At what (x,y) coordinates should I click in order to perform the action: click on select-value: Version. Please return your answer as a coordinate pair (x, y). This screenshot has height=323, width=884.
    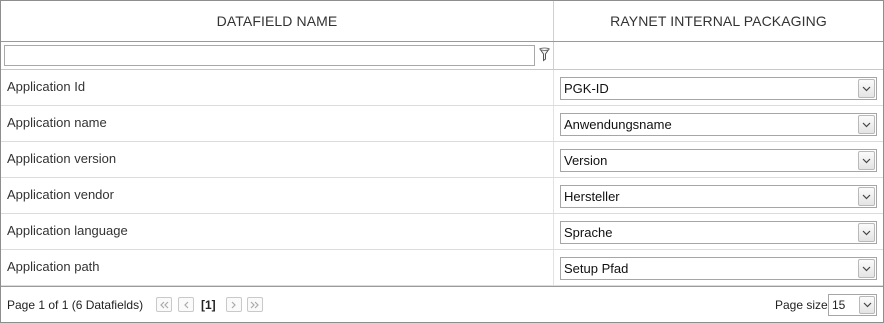
    Looking at the image, I should click on (586, 160).